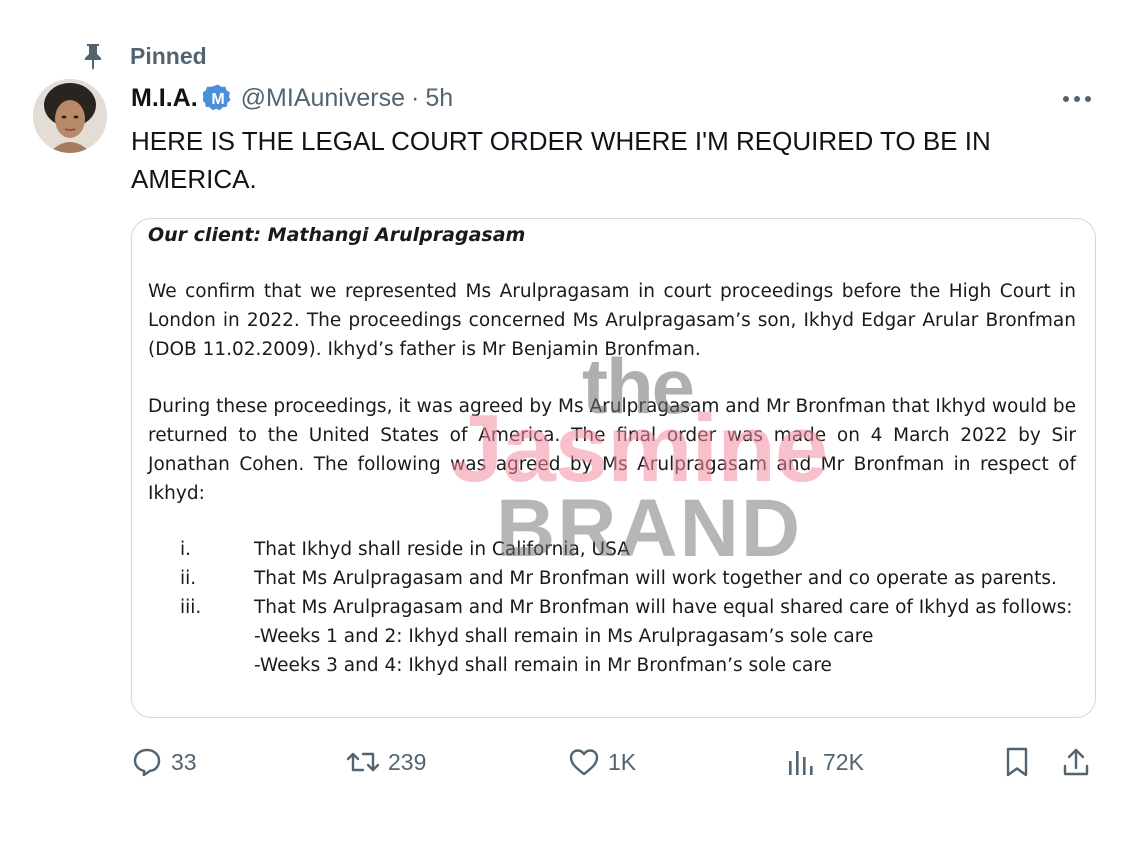 The width and height of the screenshot is (1124, 856). Describe the element at coordinates (1076, 762) in the screenshot. I see `share-icon` at that location.